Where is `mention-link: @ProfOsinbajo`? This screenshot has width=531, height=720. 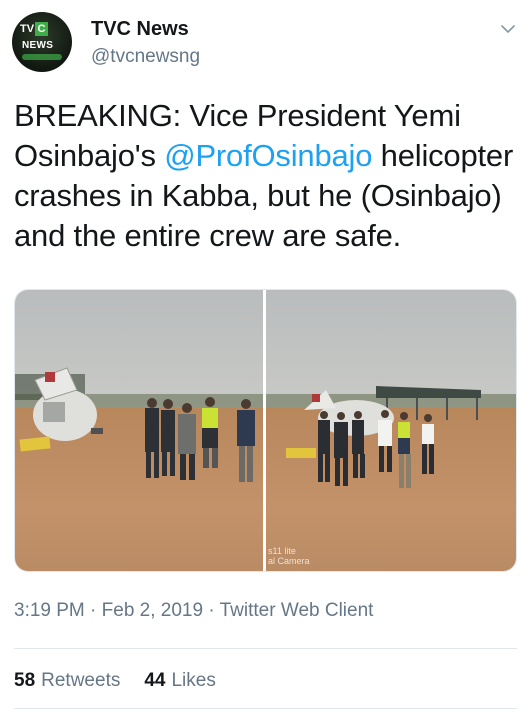
mention-link: @ProfOsinbajo is located at coordinates (268, 155).